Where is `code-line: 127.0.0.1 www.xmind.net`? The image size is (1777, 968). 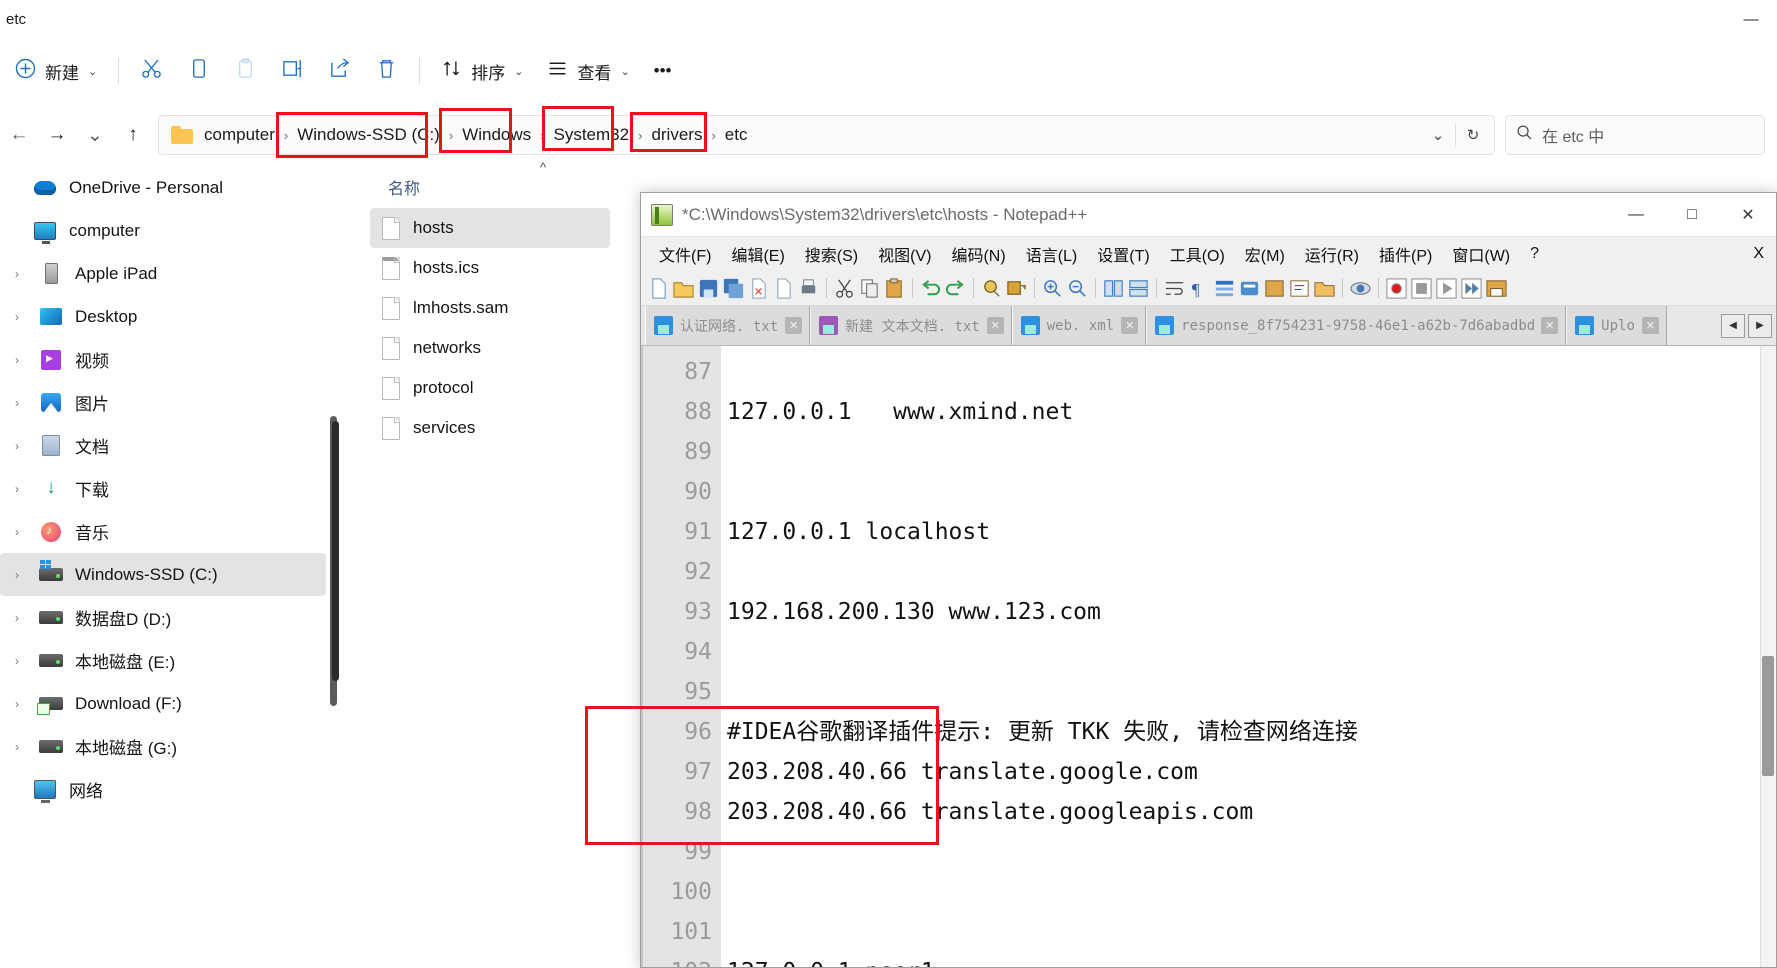
code-line: 127.0.0.1 www.xmind.net is located at coordinates (1251, 412).